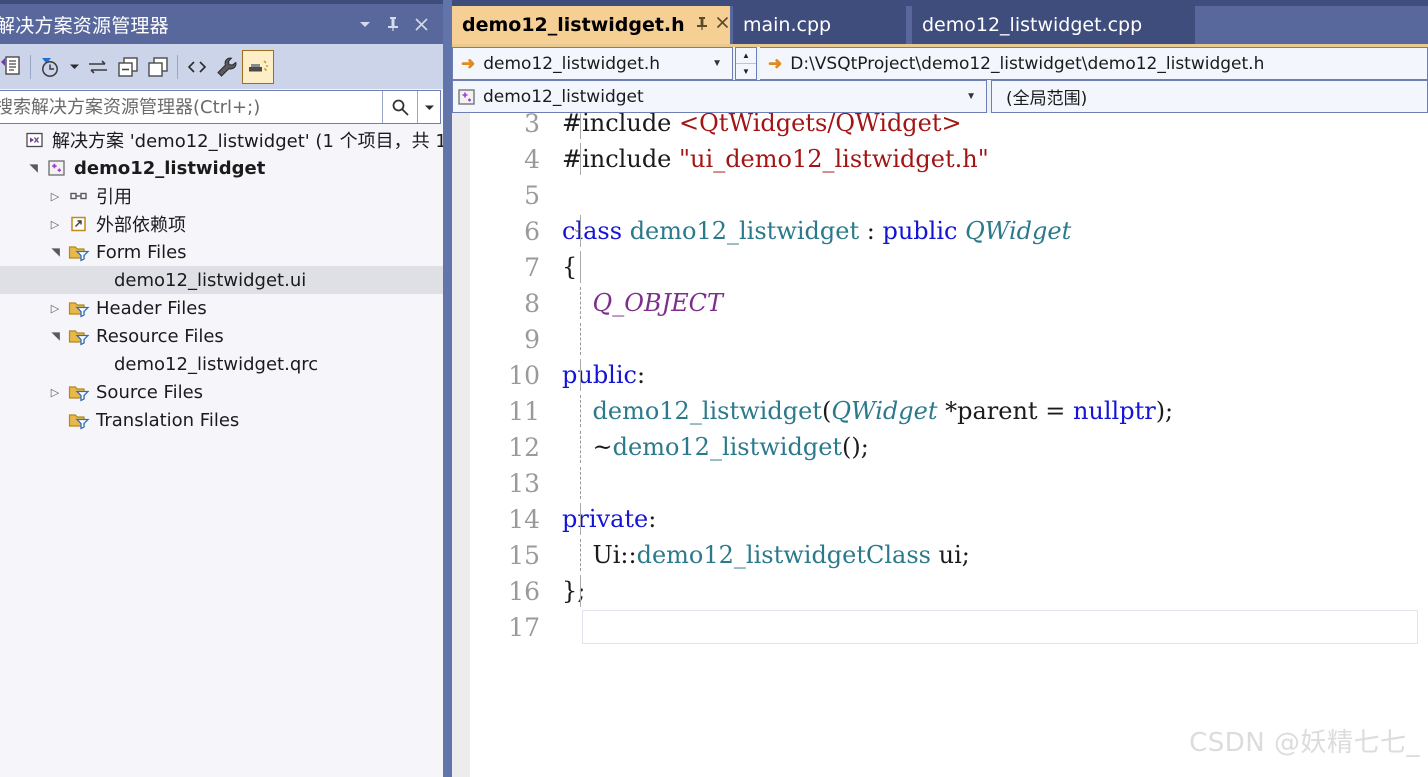 Image resolution: width=1428 pixels, height=777 pixels. What do you see at coordinates (421, 24) in the screenshot?
I see `close-icon` at bounding box center [421, 24].